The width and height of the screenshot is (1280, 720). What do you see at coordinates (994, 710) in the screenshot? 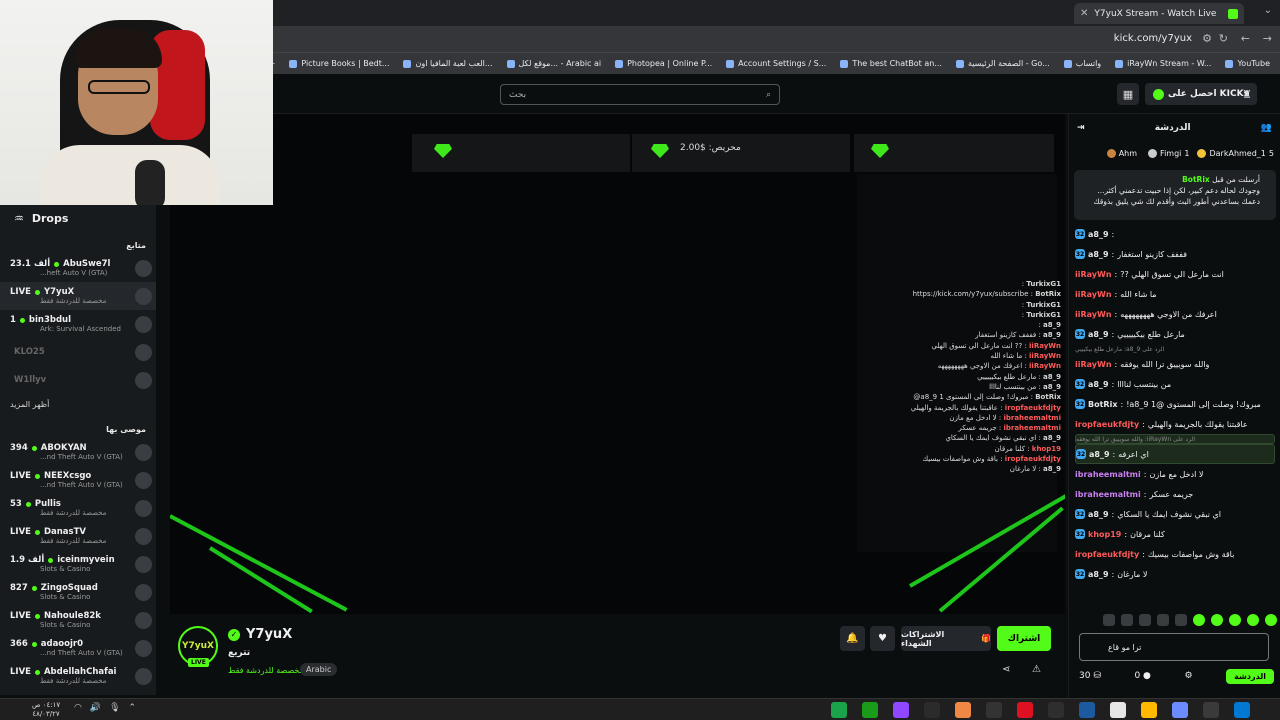
I see `task-icon` at bounding box center [994, 710].